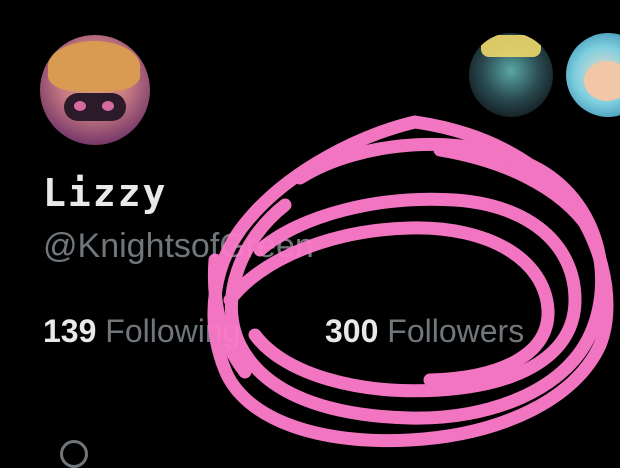  What do you see at coordinates (70, 331) in the screenshot?
I see `following-count: 139` at bounding box center [70, 331].